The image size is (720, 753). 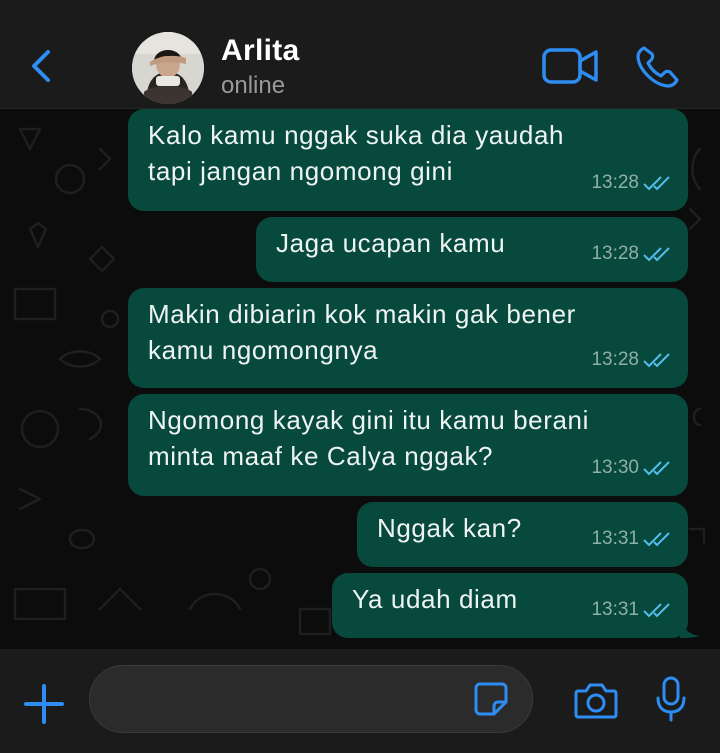 What do you see at coordinates (522, 534) in the screenshot?
I see `message-bubble: Nggak kan? 13:31` at bounding box center [522, 534].